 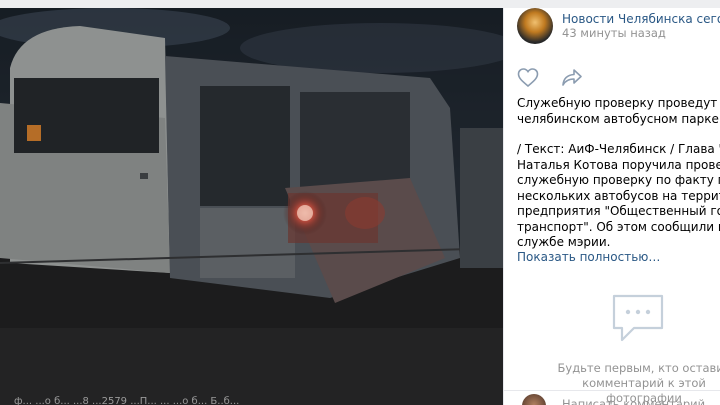 What do you see at coordinates (618, 103) in the screenshot?
I see `post-text-line: Служебную проверку проведут из-за Ч` at bounding box center [618, 103].